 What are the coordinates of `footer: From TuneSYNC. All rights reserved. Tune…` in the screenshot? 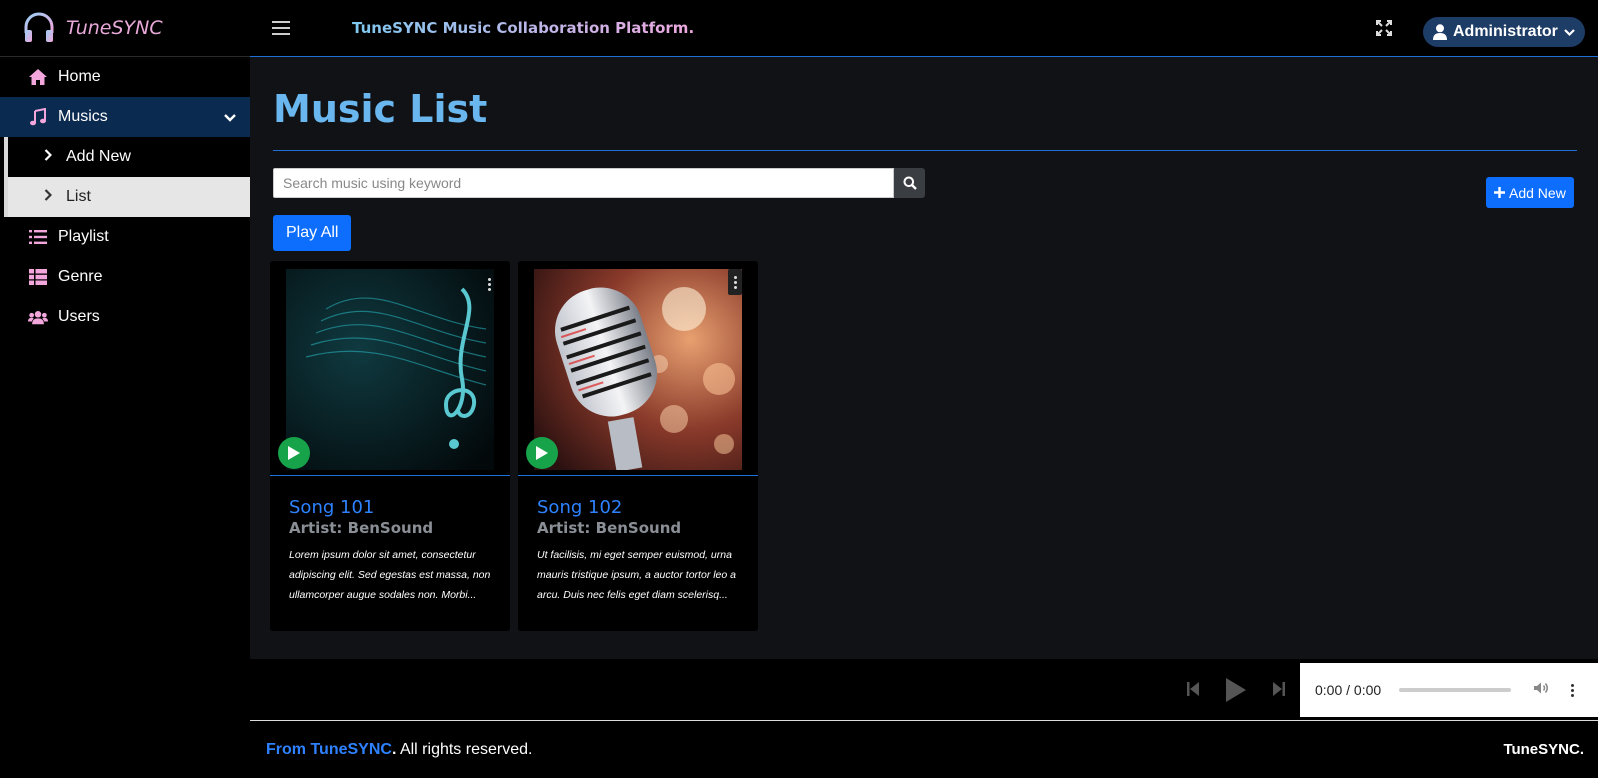 It's located at (924, 749).